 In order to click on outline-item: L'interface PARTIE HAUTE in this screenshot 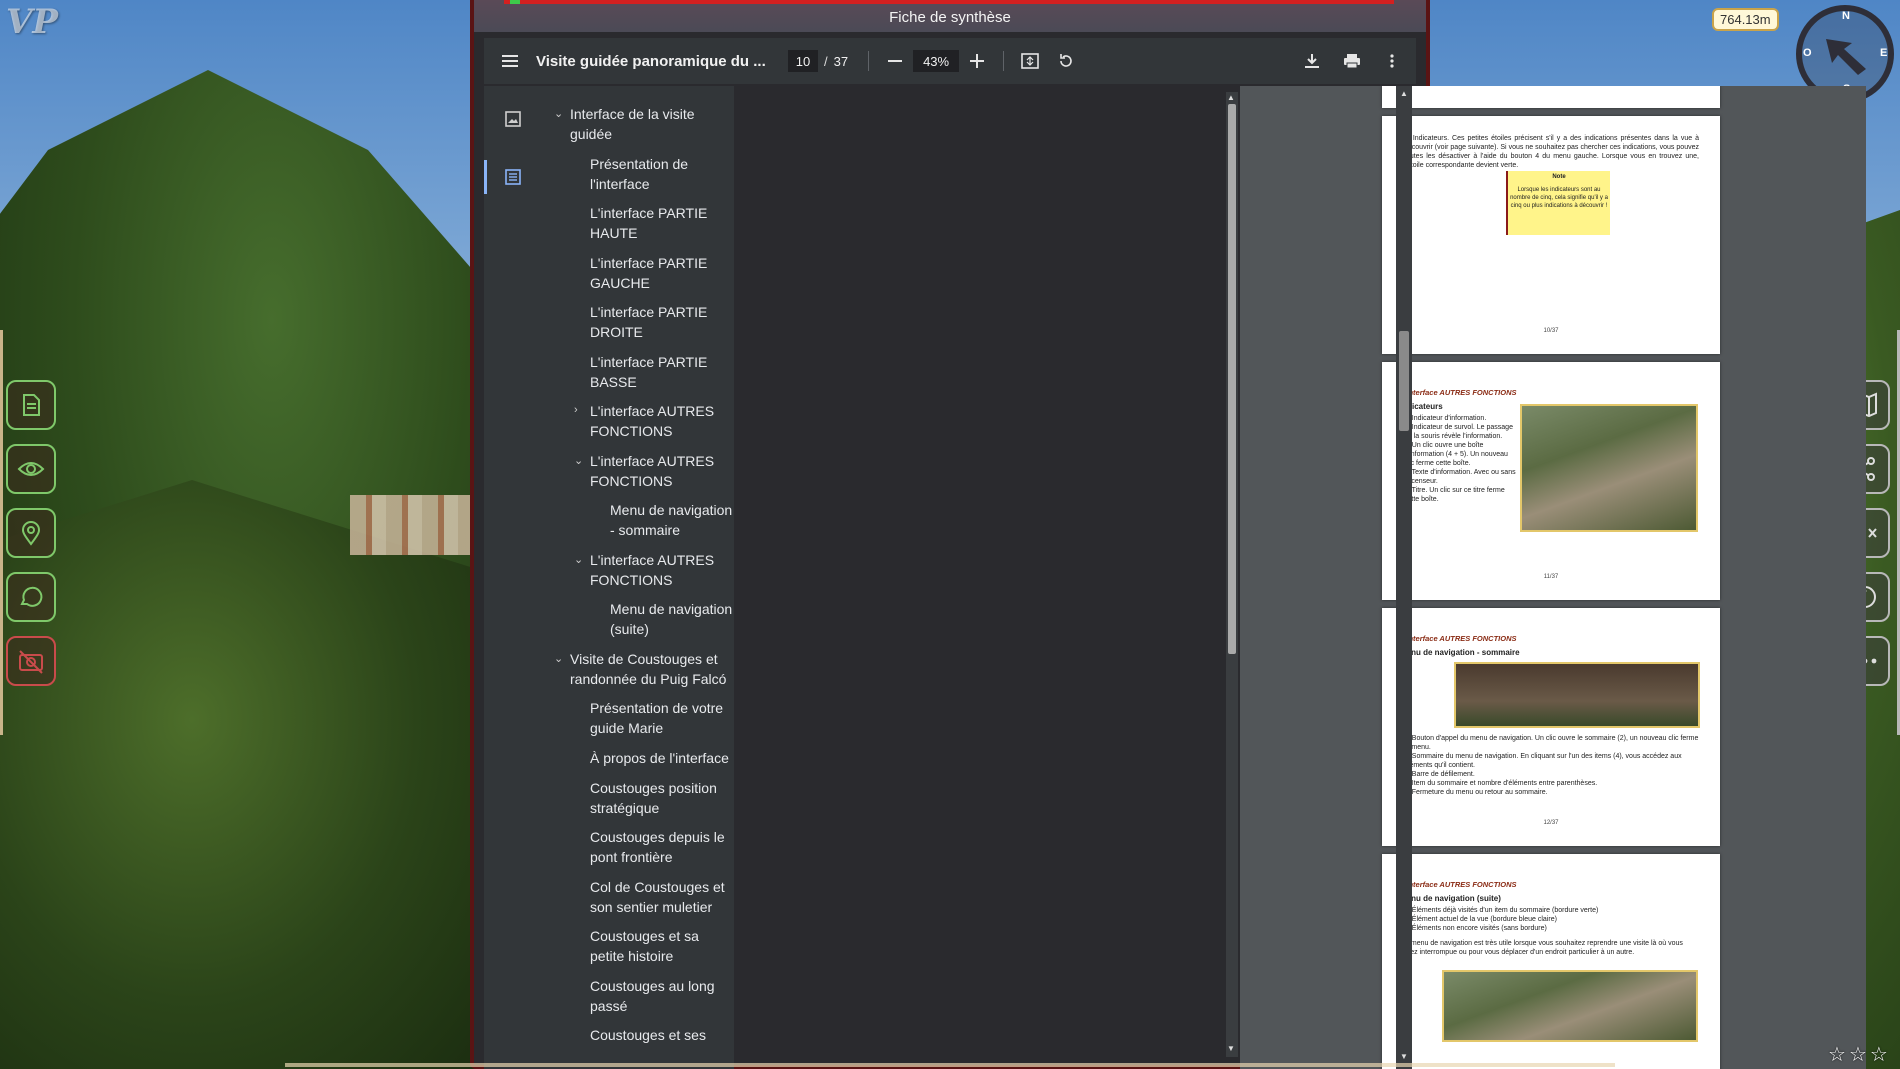, I will do `click(662, 223)`.